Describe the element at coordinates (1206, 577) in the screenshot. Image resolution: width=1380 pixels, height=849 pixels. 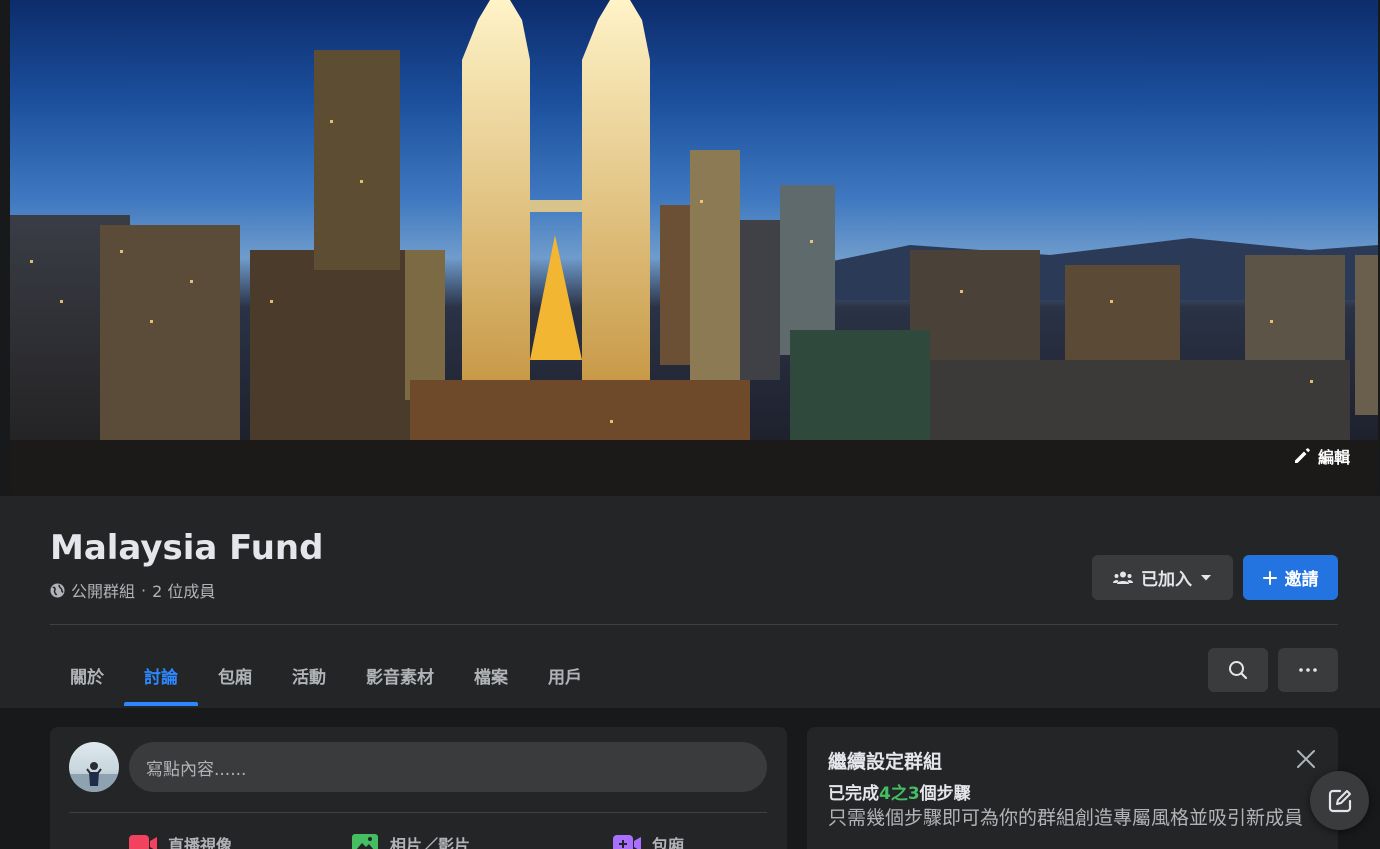
I see `caret-down-icon` at that location.